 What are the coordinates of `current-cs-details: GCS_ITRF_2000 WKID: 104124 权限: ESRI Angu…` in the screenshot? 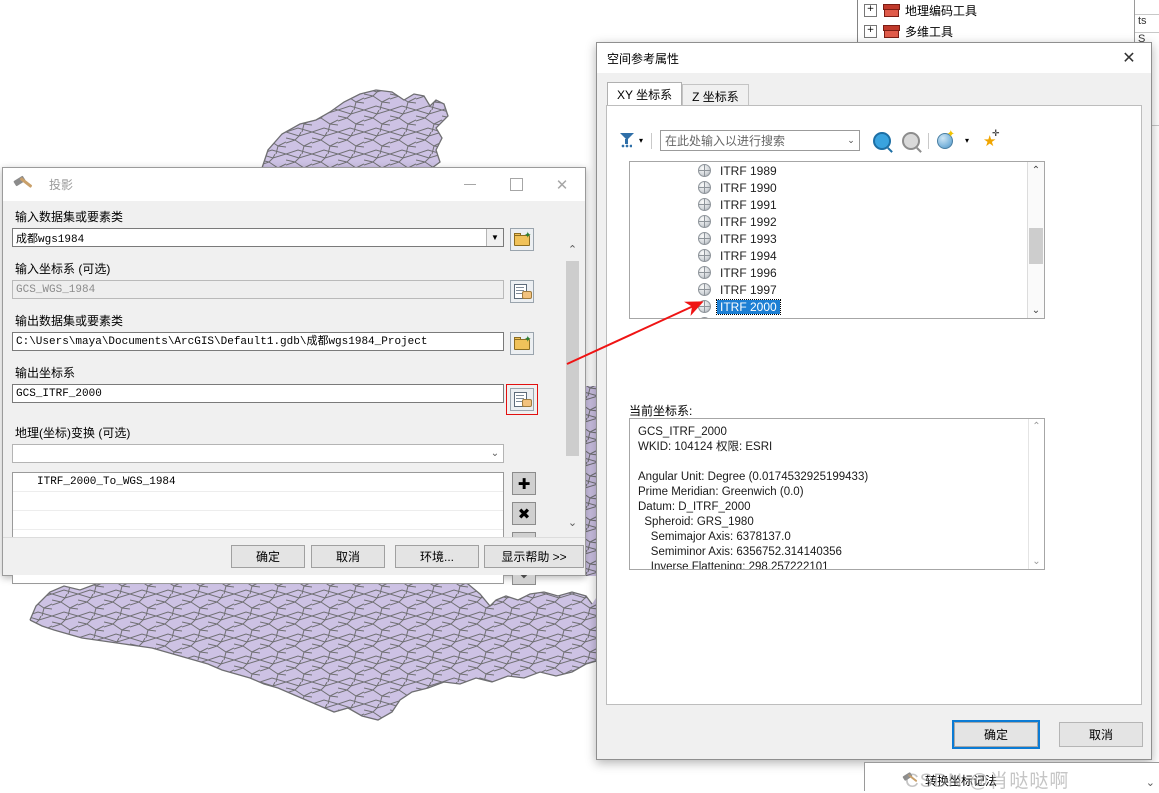 It's located at (753, 498).